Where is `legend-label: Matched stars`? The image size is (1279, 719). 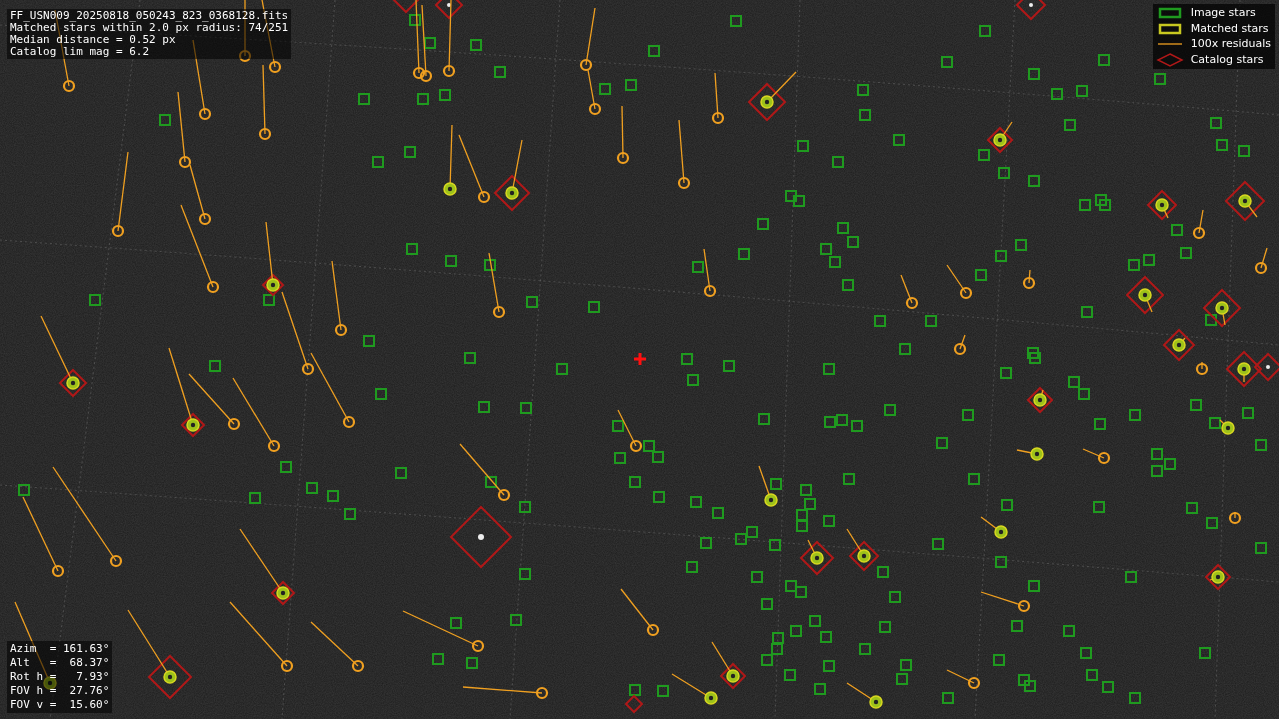 legend-label: Matched stars is located at coordinates (1229, 28).